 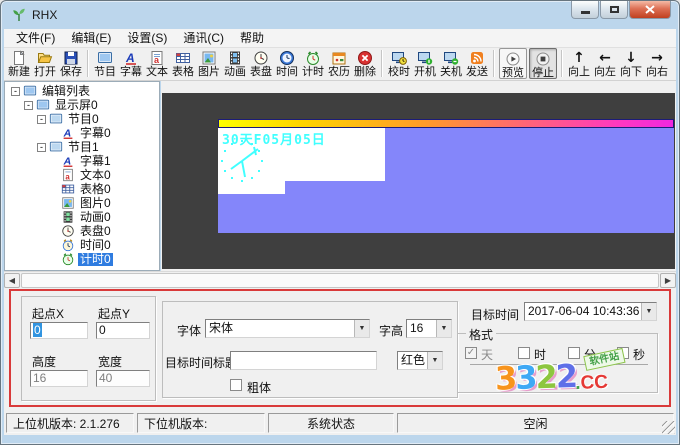 What do you see at coordinates (91, 38) in the screenshot?
I see `menu-edit: 编辑(E)` at bounding box center [91, 38].